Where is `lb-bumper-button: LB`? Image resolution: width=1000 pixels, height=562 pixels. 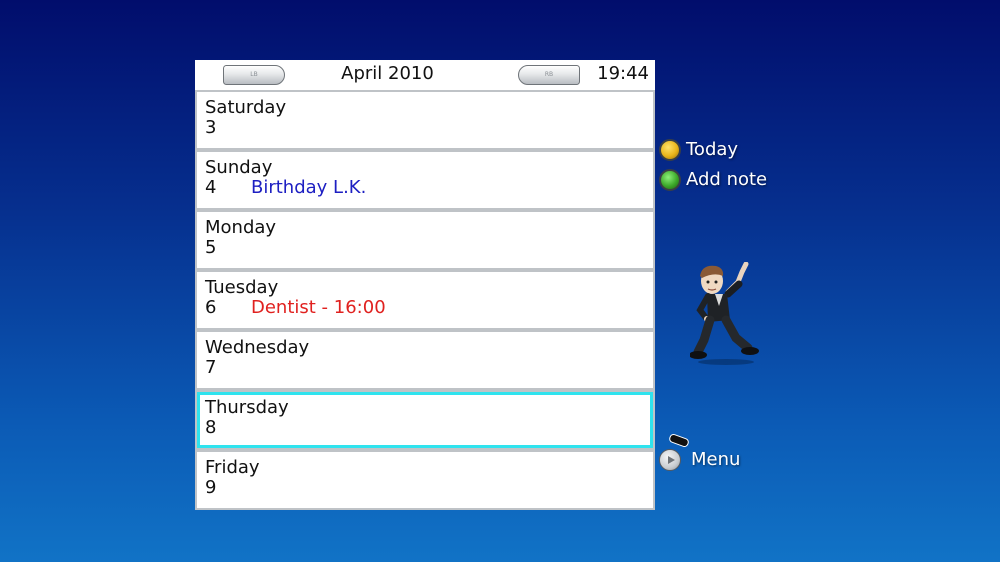 lb-bumper-button: LB is located at coordinates (254, 75).